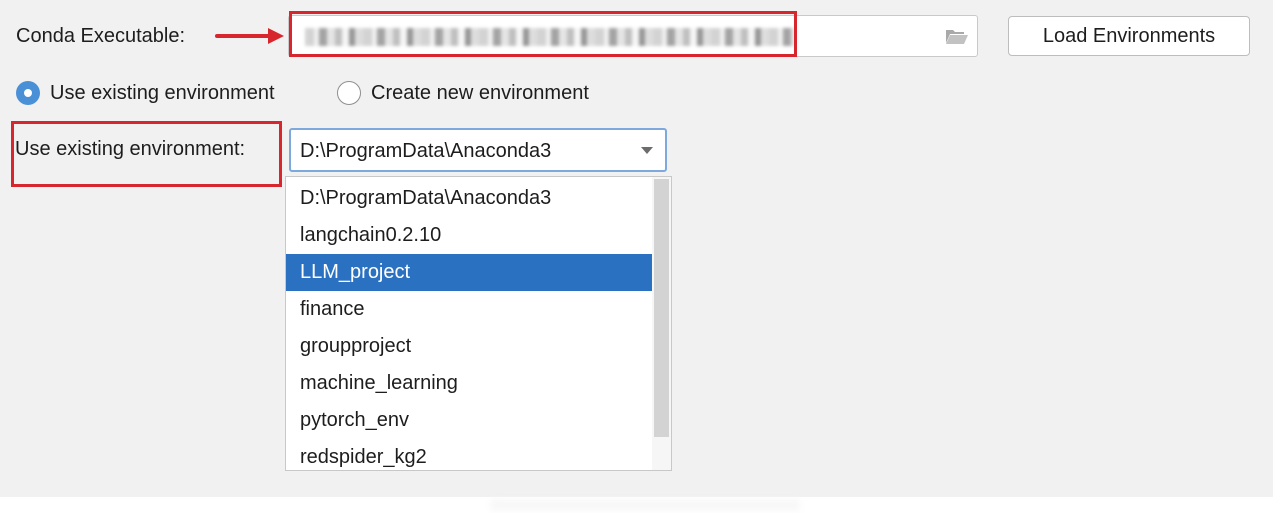  What do you see at coordinates (470, 454) in the screenshot?
I see `dropdown-option: redspider_kg2` at bounding box center [470, 454].